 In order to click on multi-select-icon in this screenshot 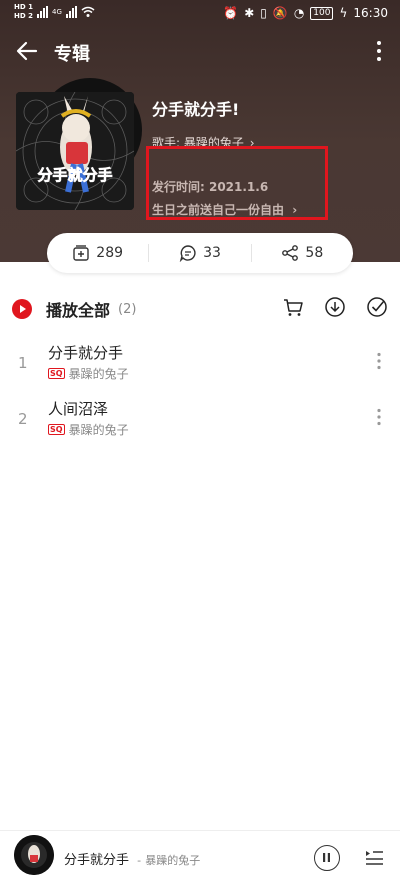, I will do `click(377, 307)`.